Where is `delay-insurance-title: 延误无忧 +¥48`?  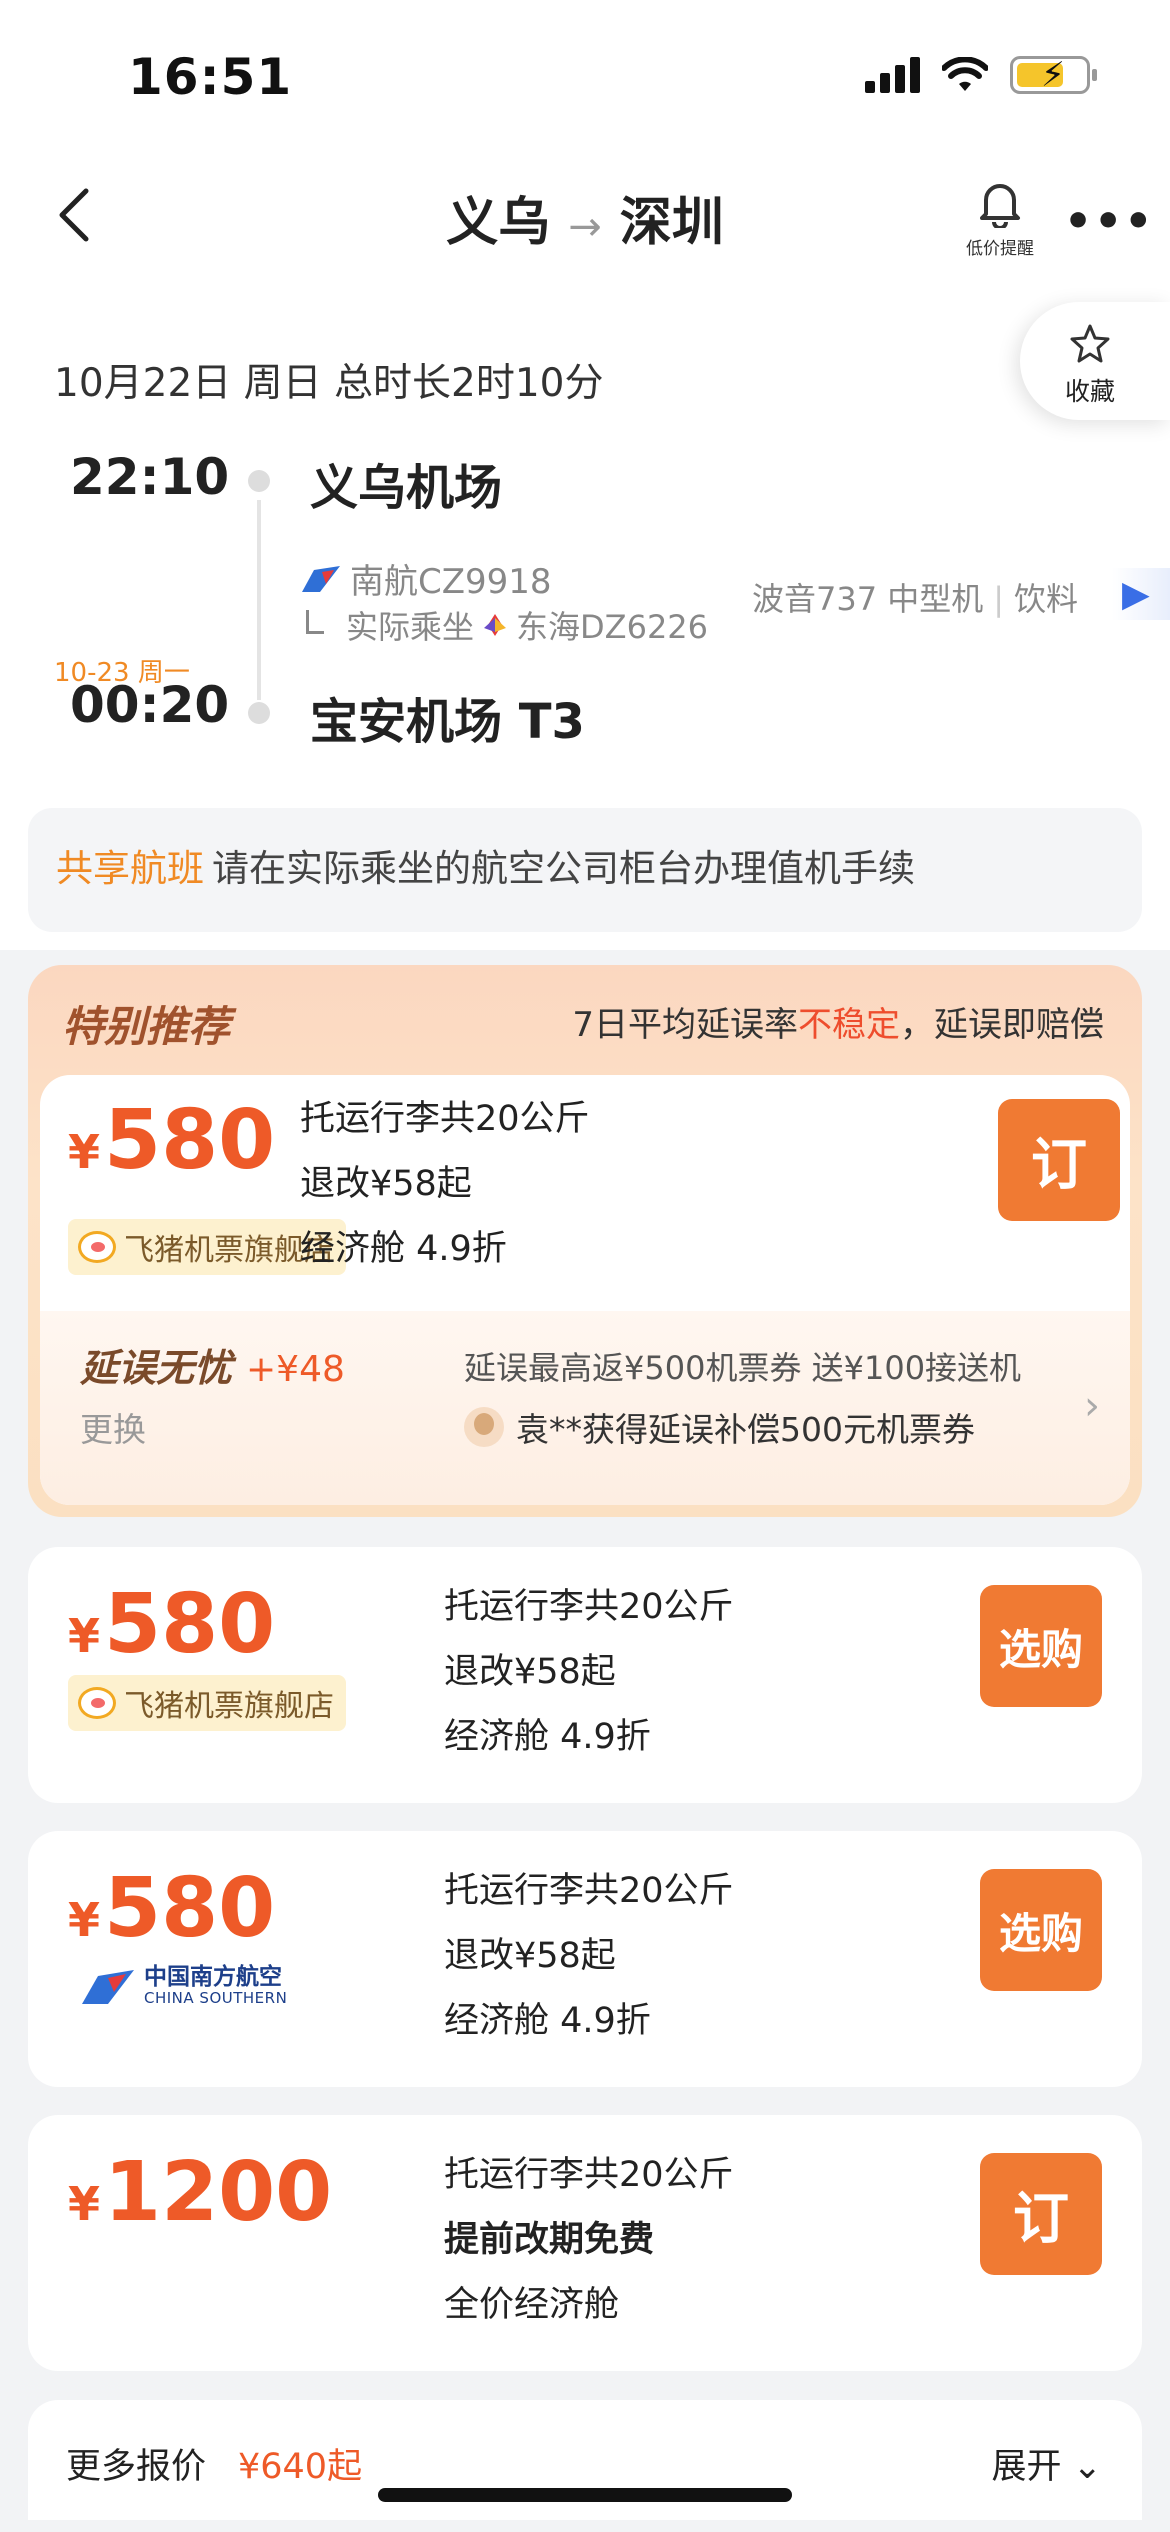 delay-insurance-title: 延误无忧 +¥48 is located at coordinates (212, 1364).